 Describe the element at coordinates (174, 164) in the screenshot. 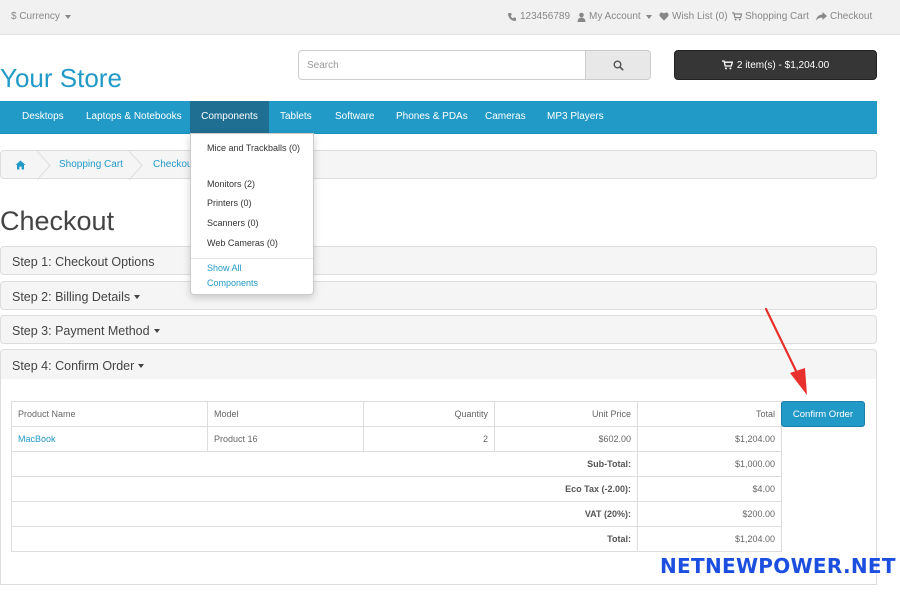

I see `breadcrumb-checkout: Checkout` at that location.